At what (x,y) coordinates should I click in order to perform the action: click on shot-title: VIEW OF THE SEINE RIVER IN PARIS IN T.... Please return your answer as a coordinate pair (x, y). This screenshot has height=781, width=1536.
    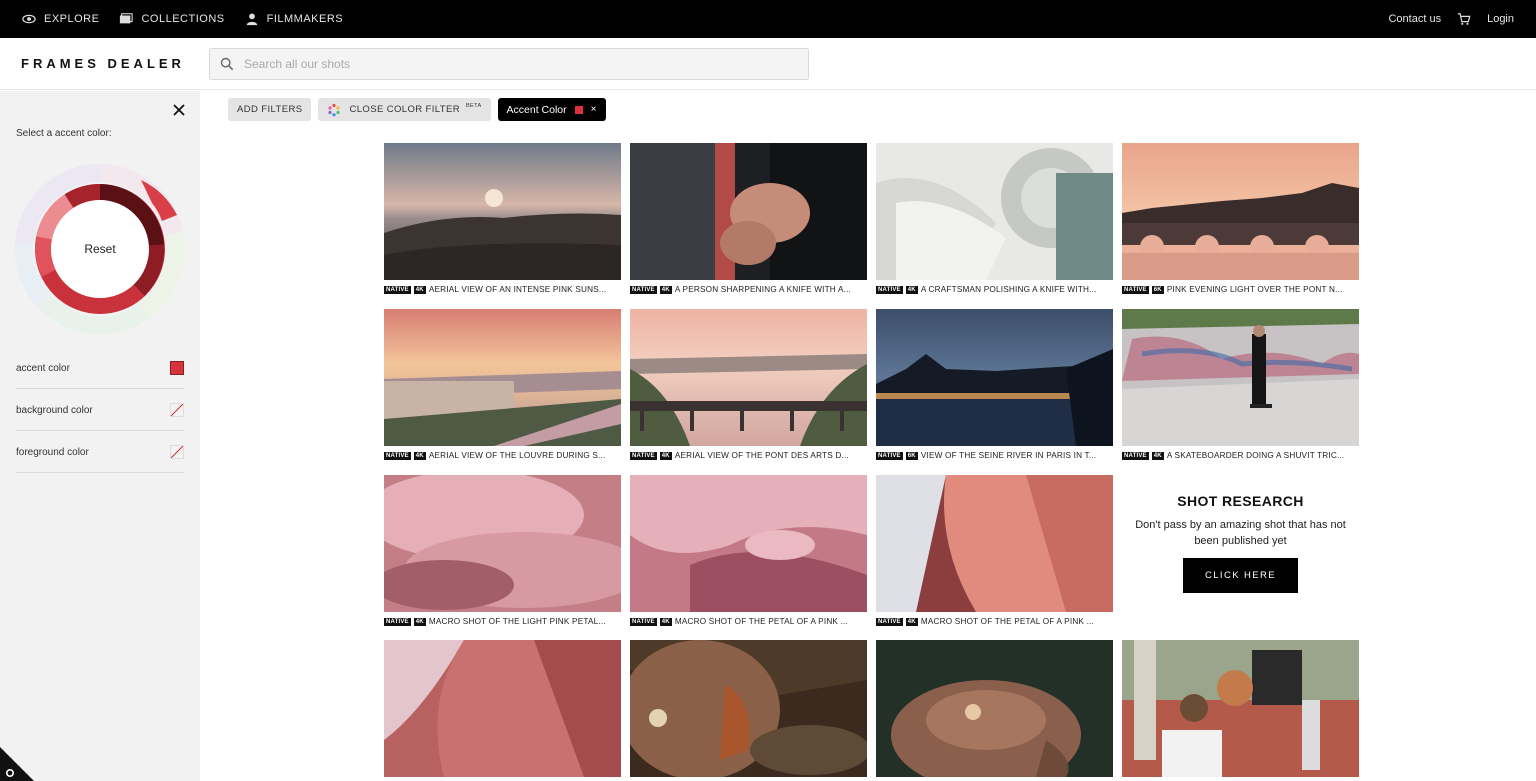
    Looking at the image, I should click on (1008, 455).